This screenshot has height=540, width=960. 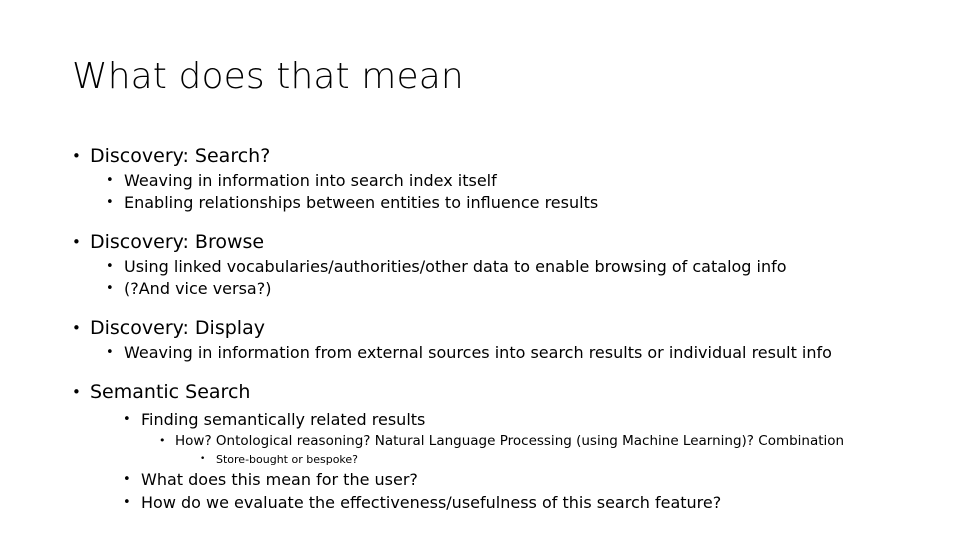 What do you see at coordinates (287, 459) in the screenshot?
I see `bullet-text: Store-bought or bespoke?` at bounding box center [287, 459].